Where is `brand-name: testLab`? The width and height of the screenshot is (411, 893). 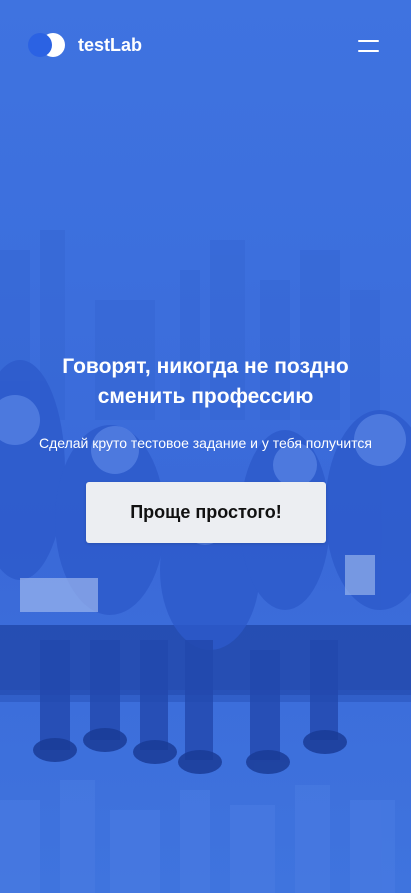 brand-name: testLab is located at coordinates (110, 45).